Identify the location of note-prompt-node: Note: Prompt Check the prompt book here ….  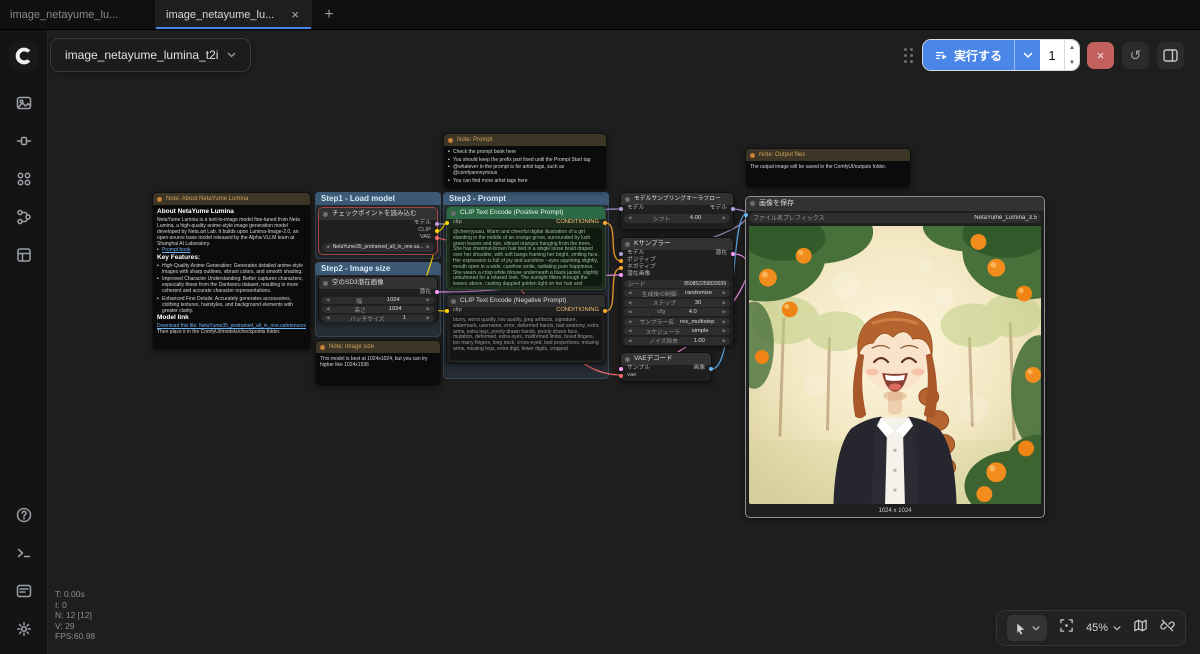
(525, 161).